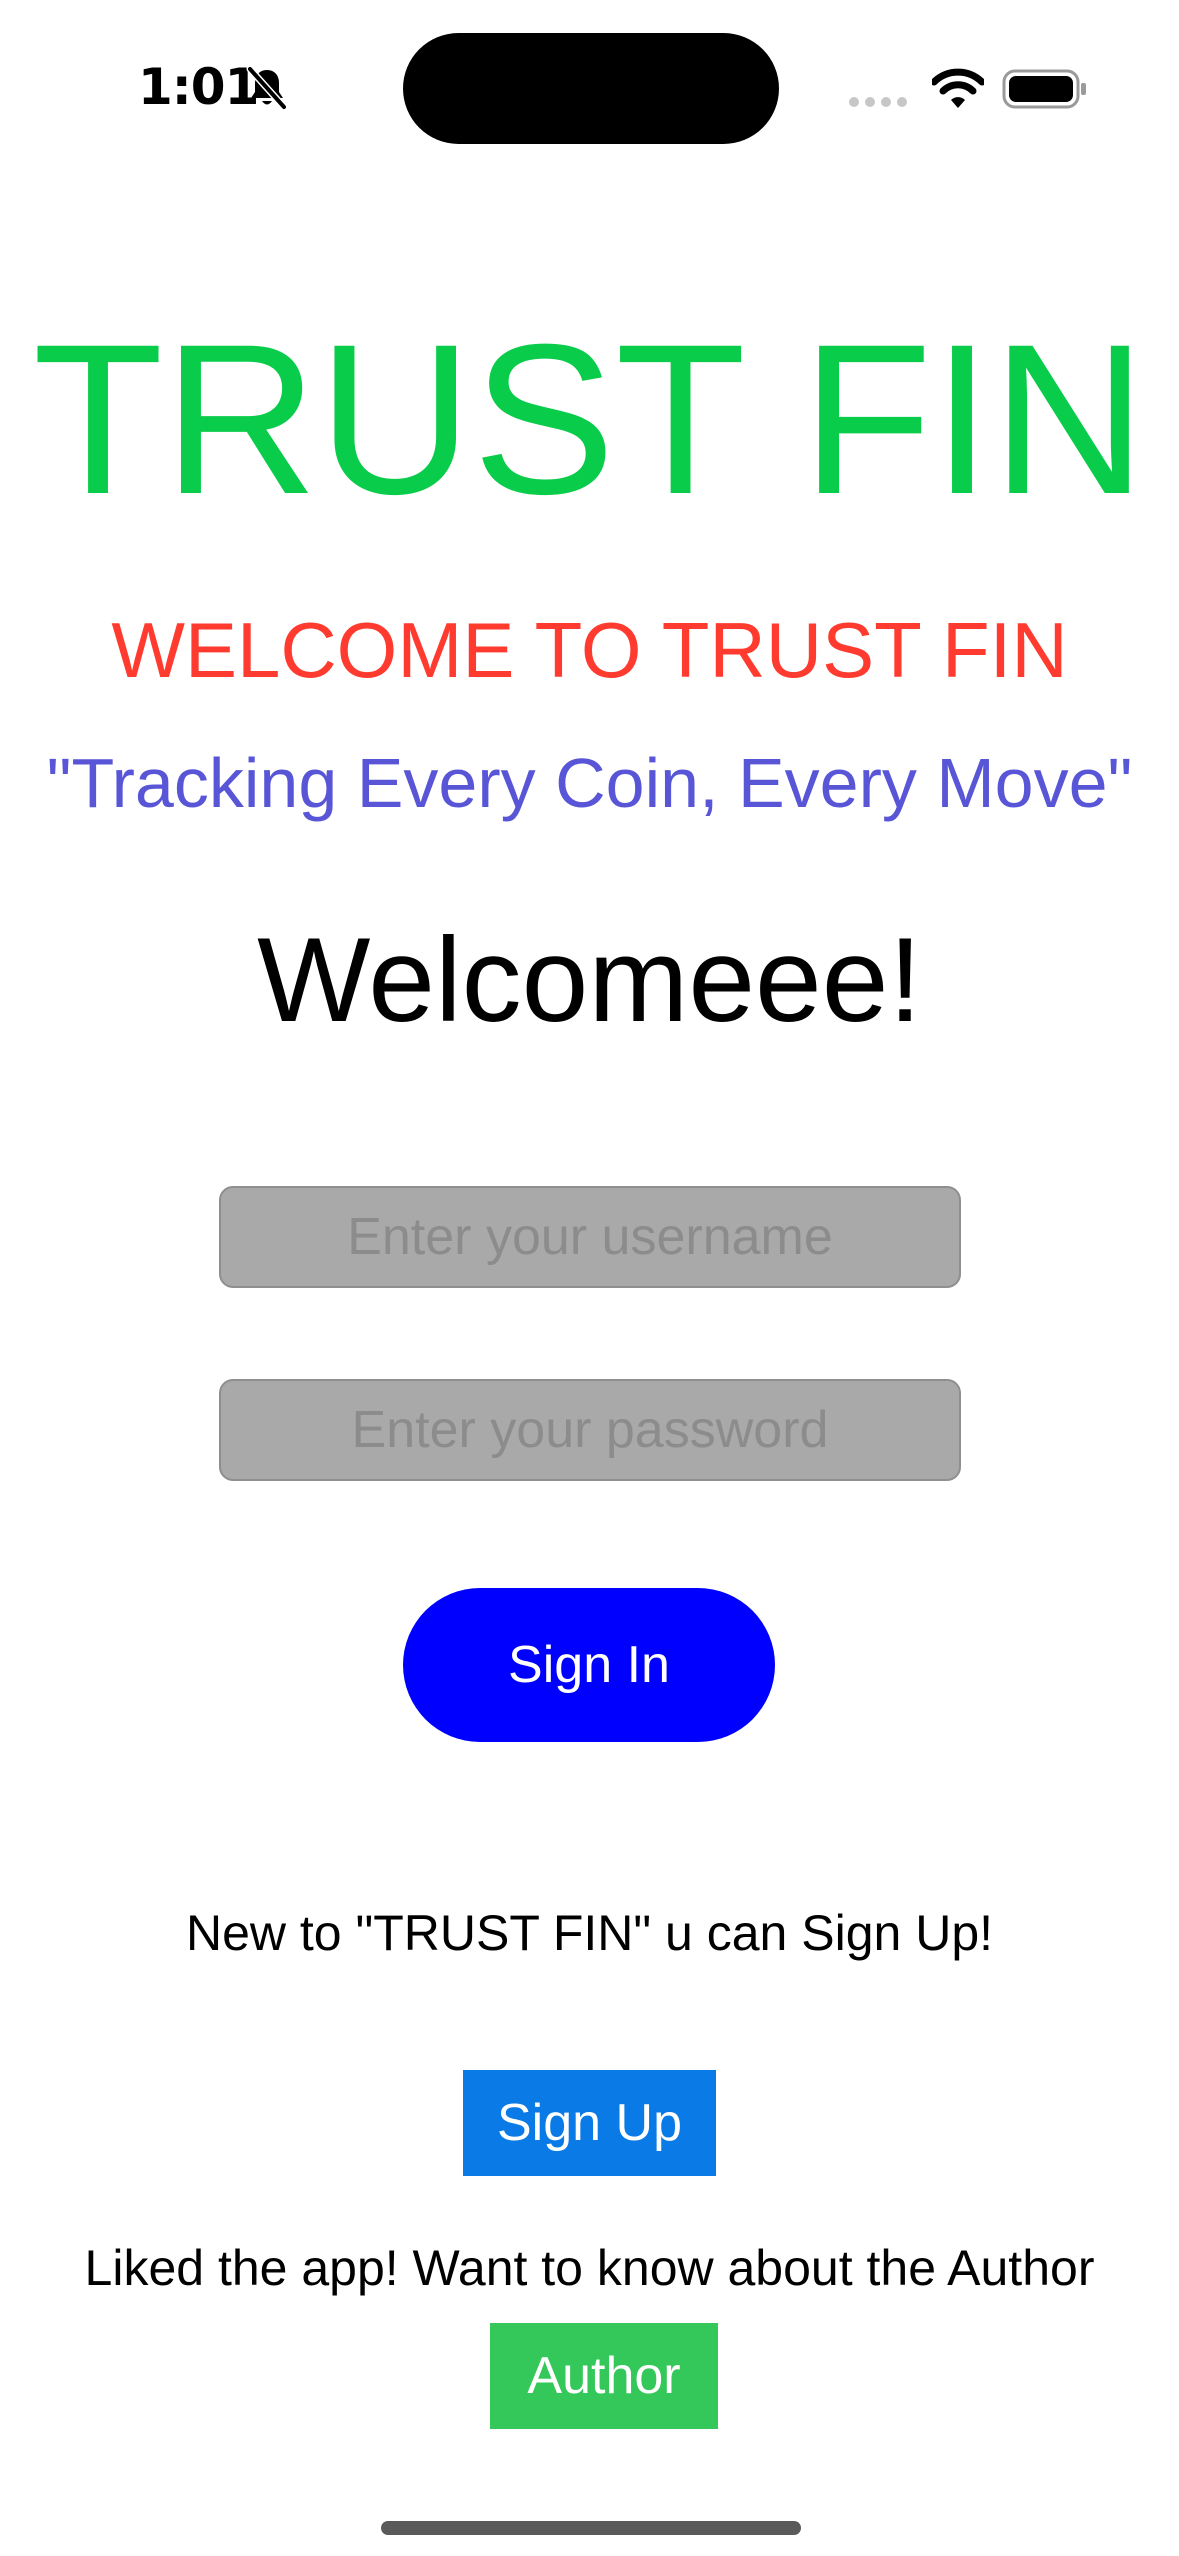  I want to click on home-indicator, so click(591, 2528).